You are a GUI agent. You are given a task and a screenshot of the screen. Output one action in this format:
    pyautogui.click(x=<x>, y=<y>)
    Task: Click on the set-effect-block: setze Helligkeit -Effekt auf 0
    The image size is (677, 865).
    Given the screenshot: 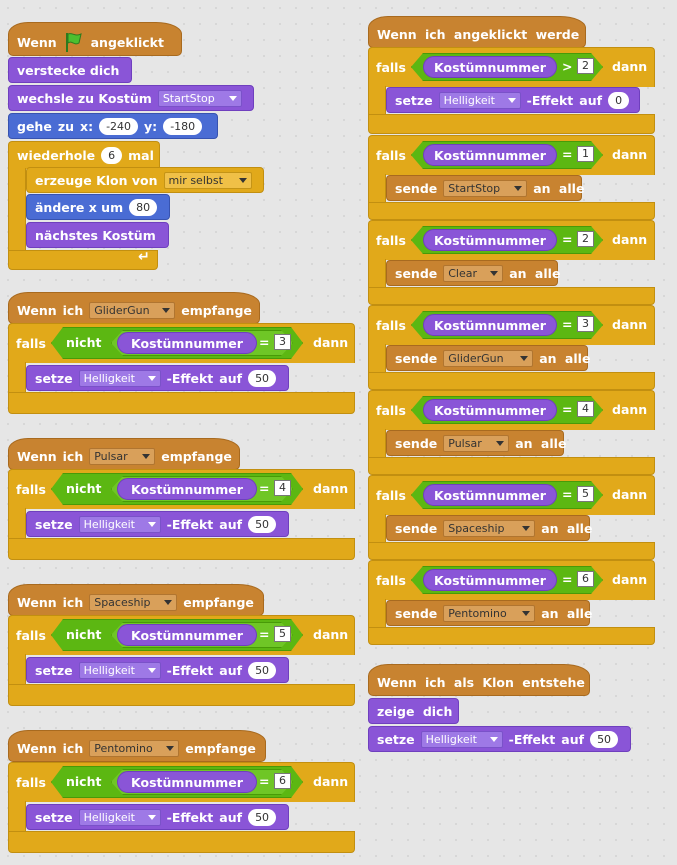 What is the action you would take?
    pyautogui.click(x=513, y=100)
    